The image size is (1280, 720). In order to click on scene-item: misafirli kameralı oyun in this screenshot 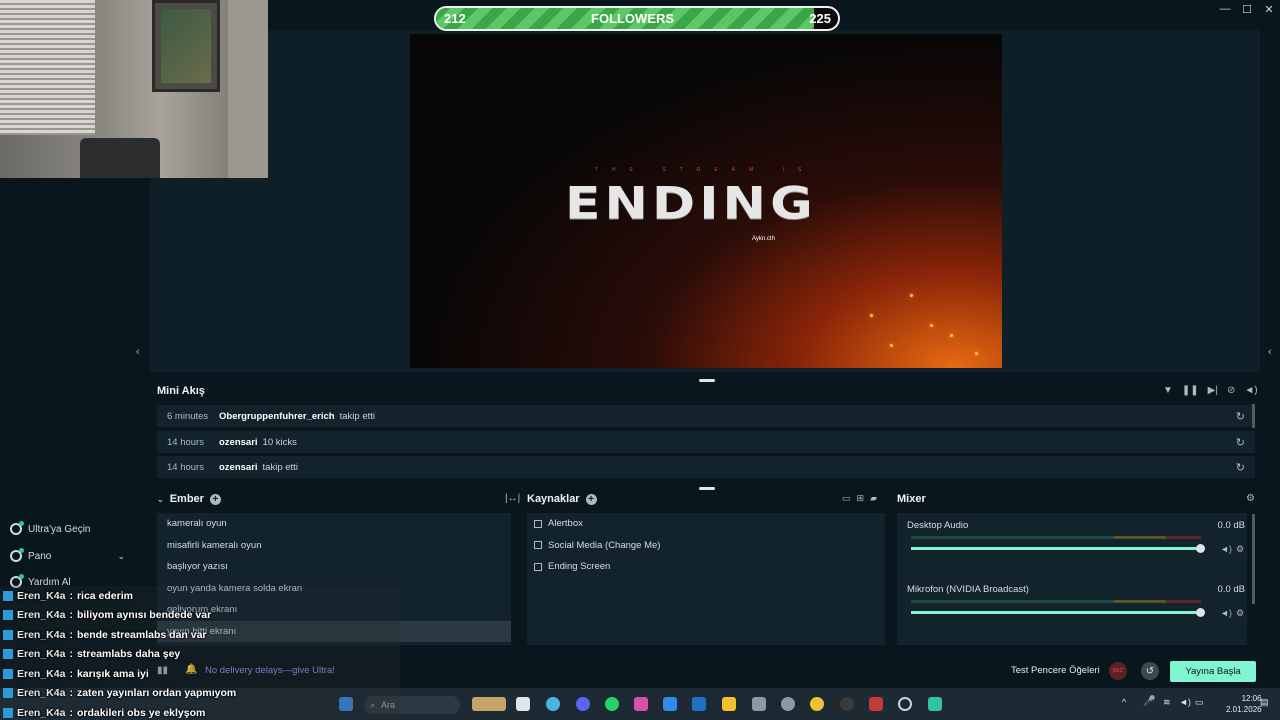, I will do `click(334, 546)`.